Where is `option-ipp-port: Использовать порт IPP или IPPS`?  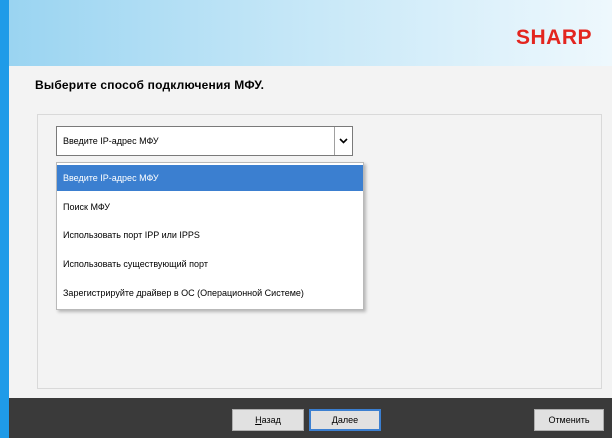
option-ipp-port: Использовать порт IPP или IPPS is located at coordinates (210, 235).